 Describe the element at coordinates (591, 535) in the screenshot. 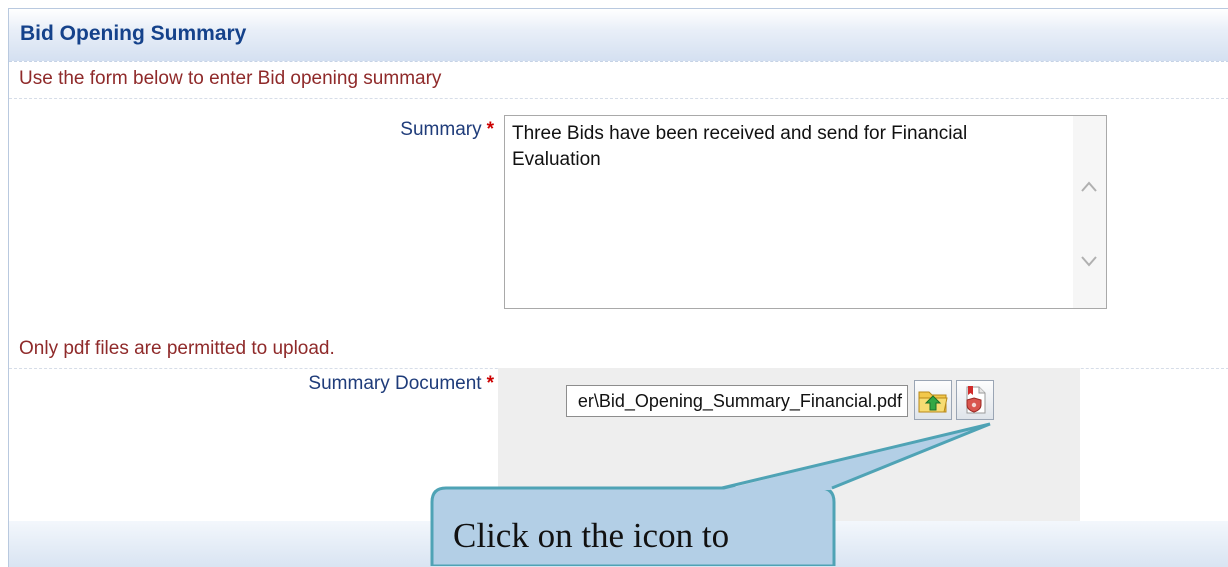

I see `callout-text: Click on the icon to` at that location.